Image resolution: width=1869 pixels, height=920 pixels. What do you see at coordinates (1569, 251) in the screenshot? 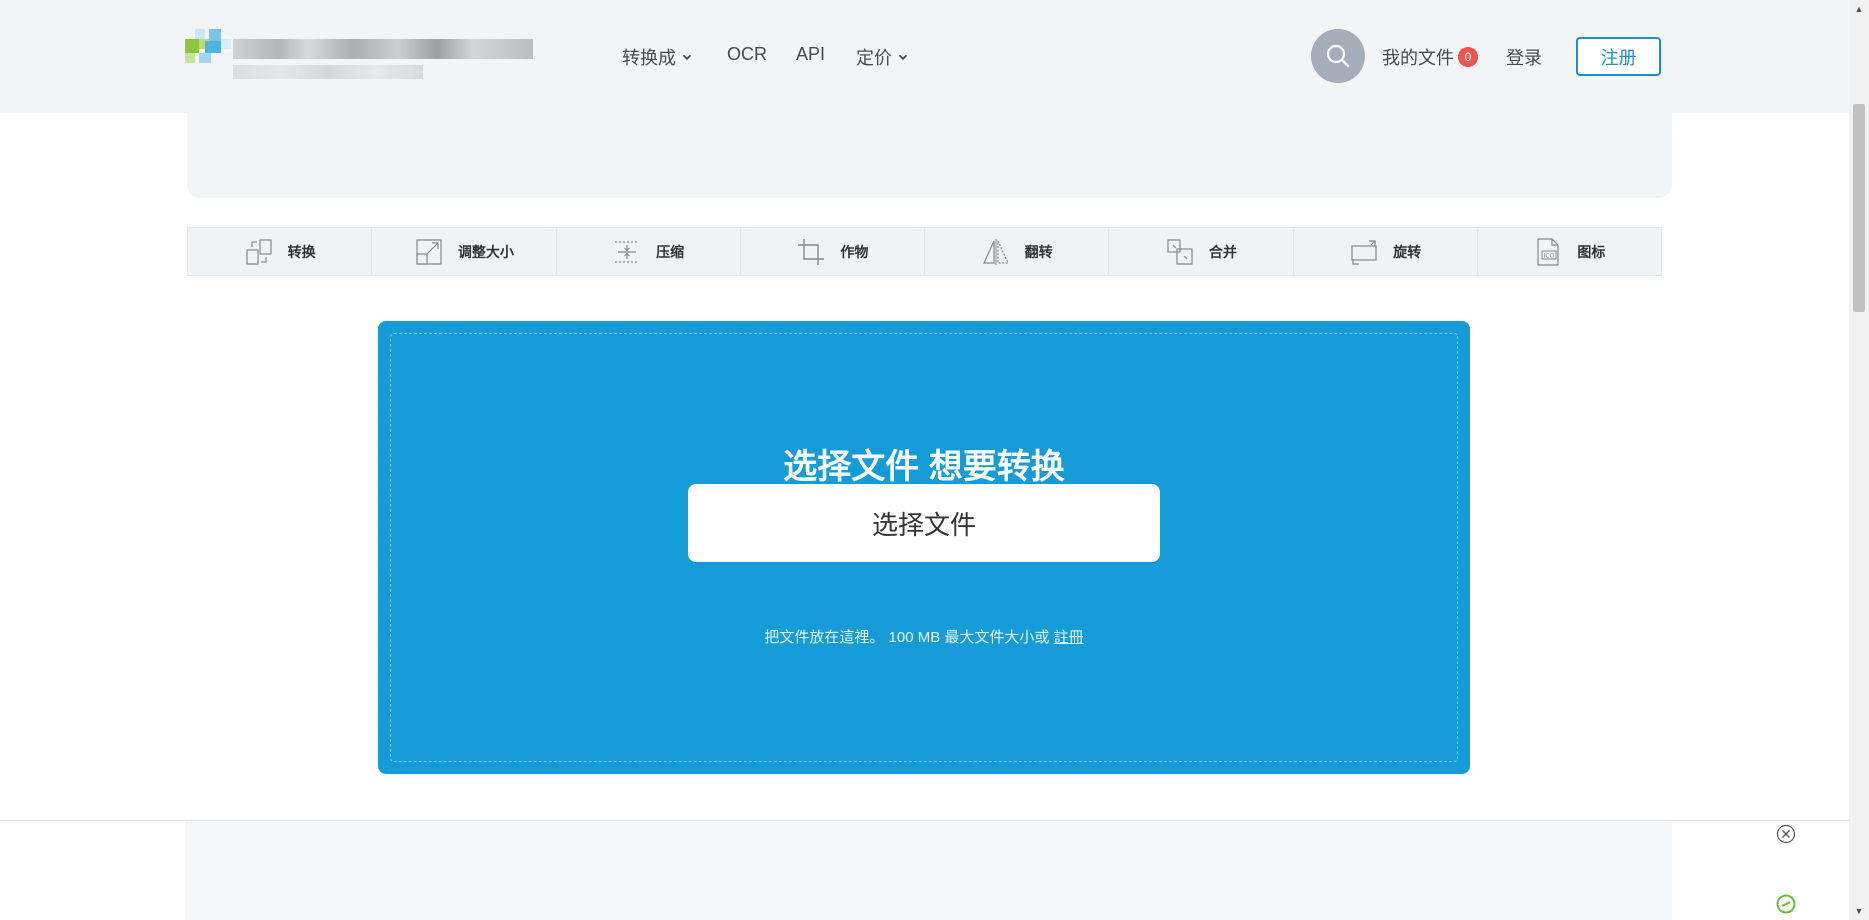
I see `tool-icon: ICO 图标` at bounding box center [1569, 251].